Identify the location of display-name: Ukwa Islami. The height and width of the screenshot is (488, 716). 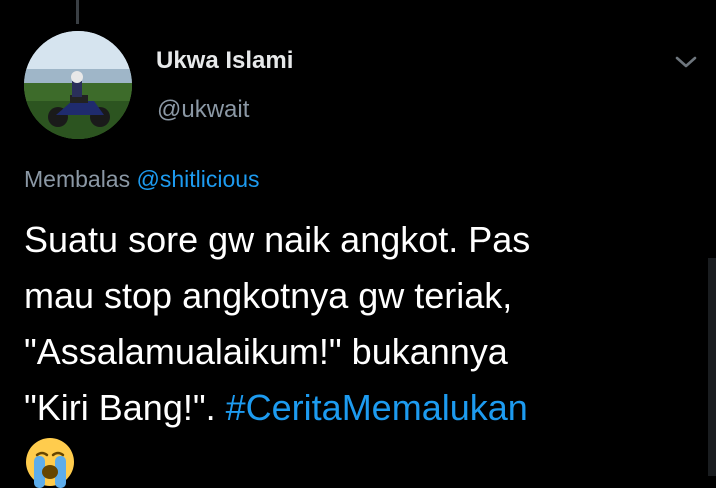
(224, 61).